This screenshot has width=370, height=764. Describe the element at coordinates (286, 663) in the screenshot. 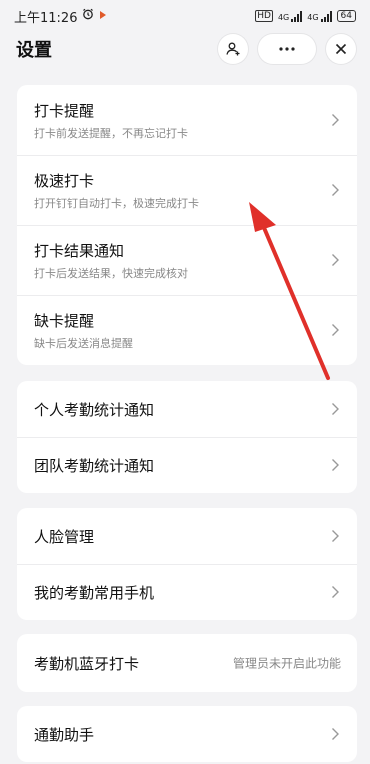

I see `item-status-note: 管理员未开启此功能` at that location.